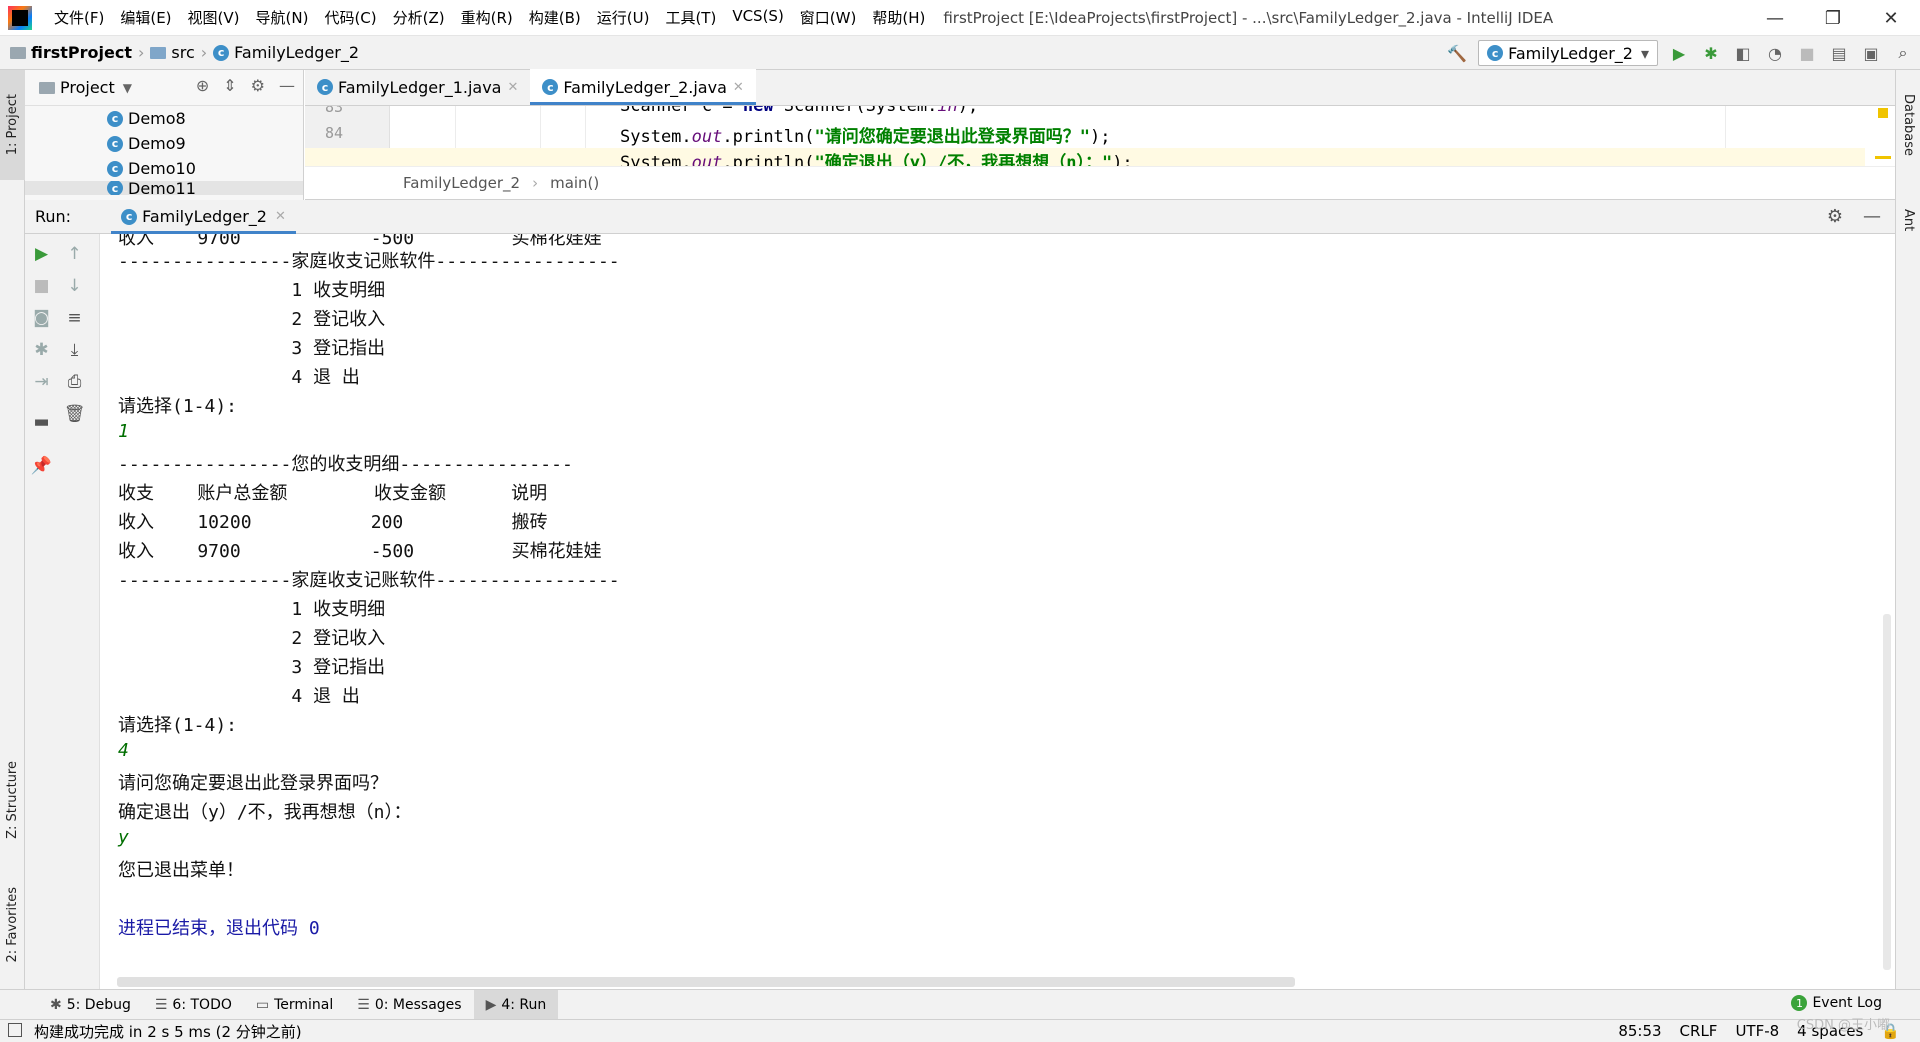 This screenshot has width=1920, height=1042. Describe the element at coordinates (574, 183) in the screenshot. I see `breadcrumb-method: main()` at that location.